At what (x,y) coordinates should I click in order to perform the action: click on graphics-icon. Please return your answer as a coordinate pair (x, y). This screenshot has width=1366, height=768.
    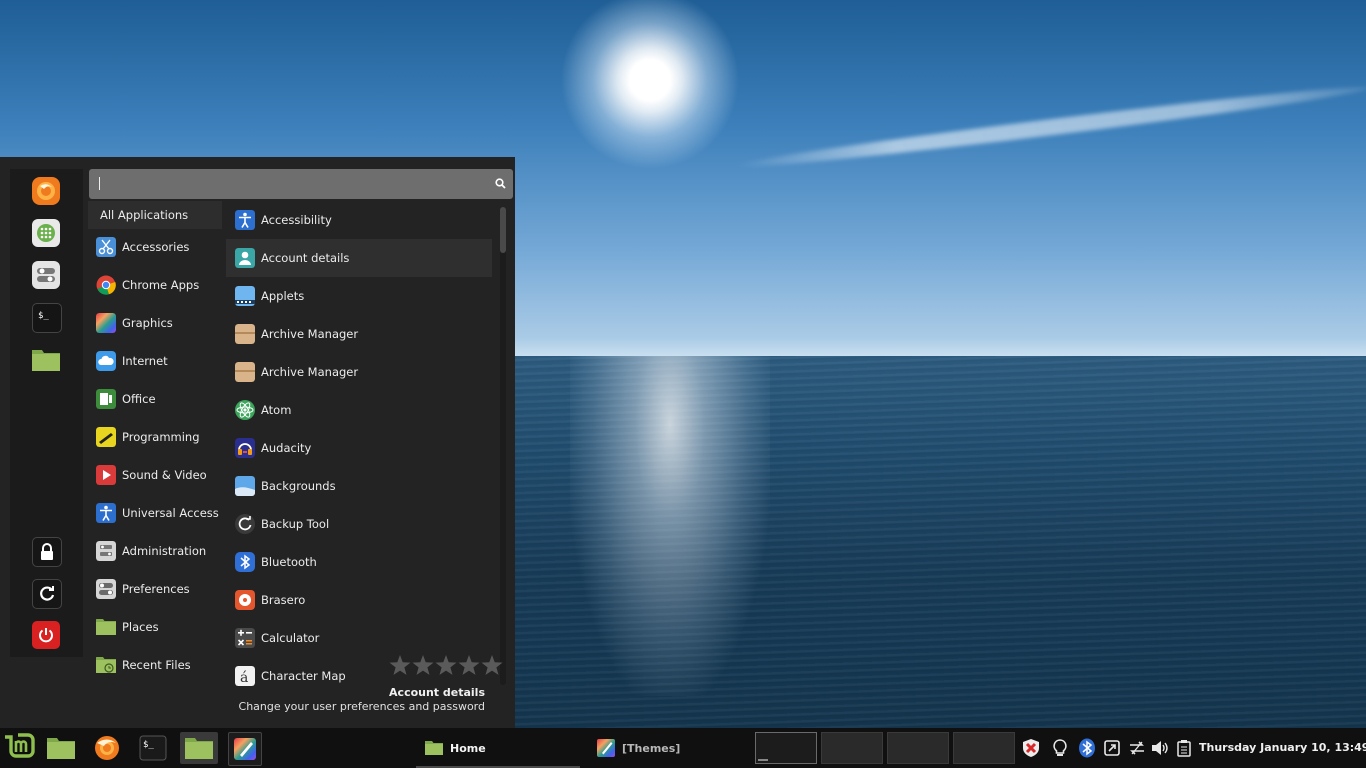
    Looking at the image, I should click on (106, 323).